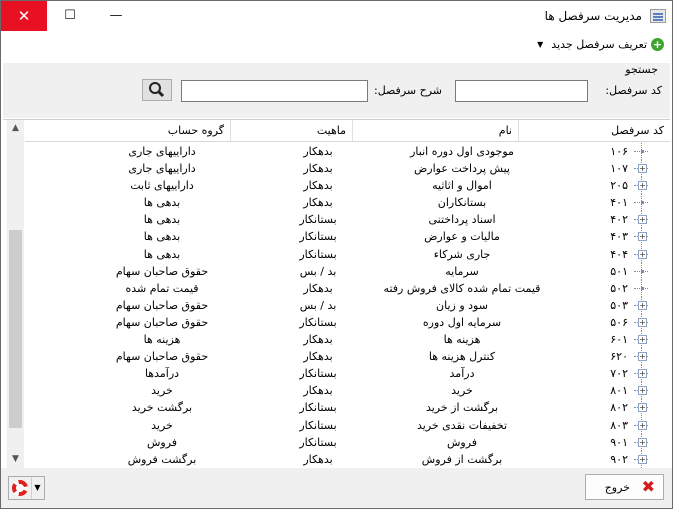 The height and width of the screenshot is (509, 673). Describe the element at coordinates (462, 151) in the screenshot. I see `cell-name: موجودی اول دوره انبار` at that location.